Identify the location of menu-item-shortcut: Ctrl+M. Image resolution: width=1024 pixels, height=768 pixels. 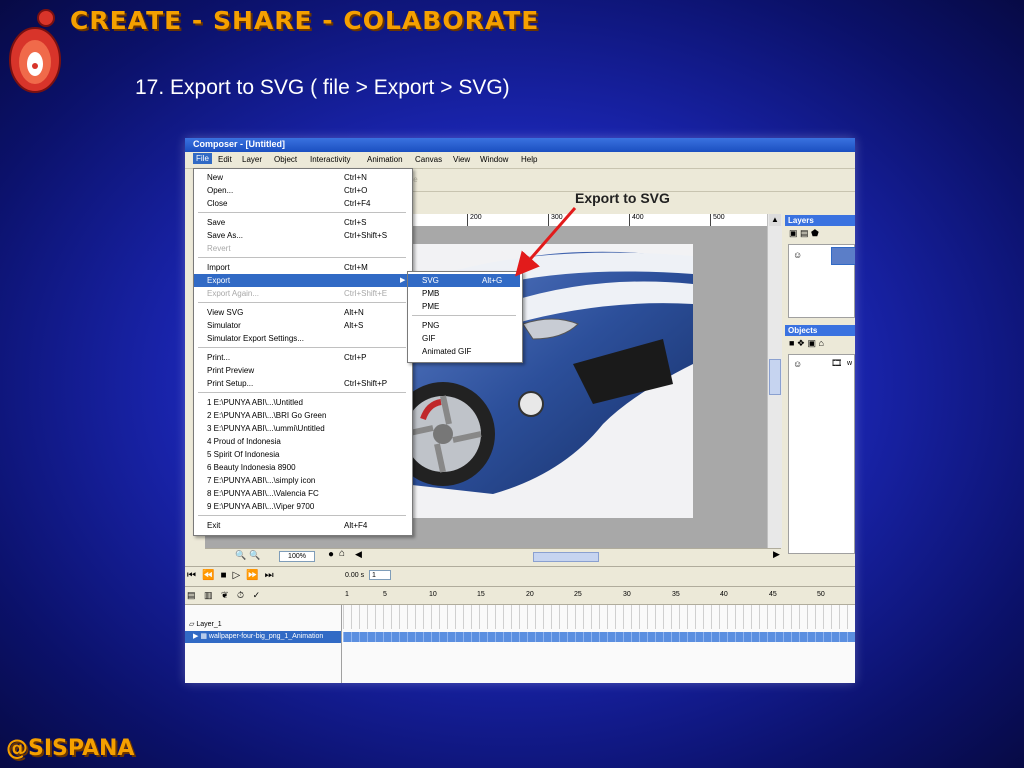
(356, 267).